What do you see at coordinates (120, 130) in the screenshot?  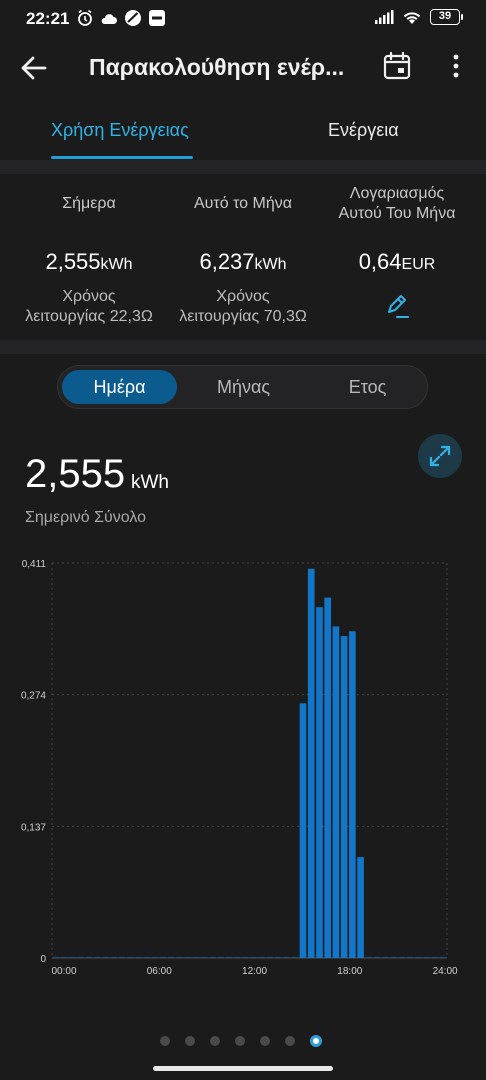 I see `tab-energy-usage: Χρήση Ενέργειας` at bounding box center [120, 130].